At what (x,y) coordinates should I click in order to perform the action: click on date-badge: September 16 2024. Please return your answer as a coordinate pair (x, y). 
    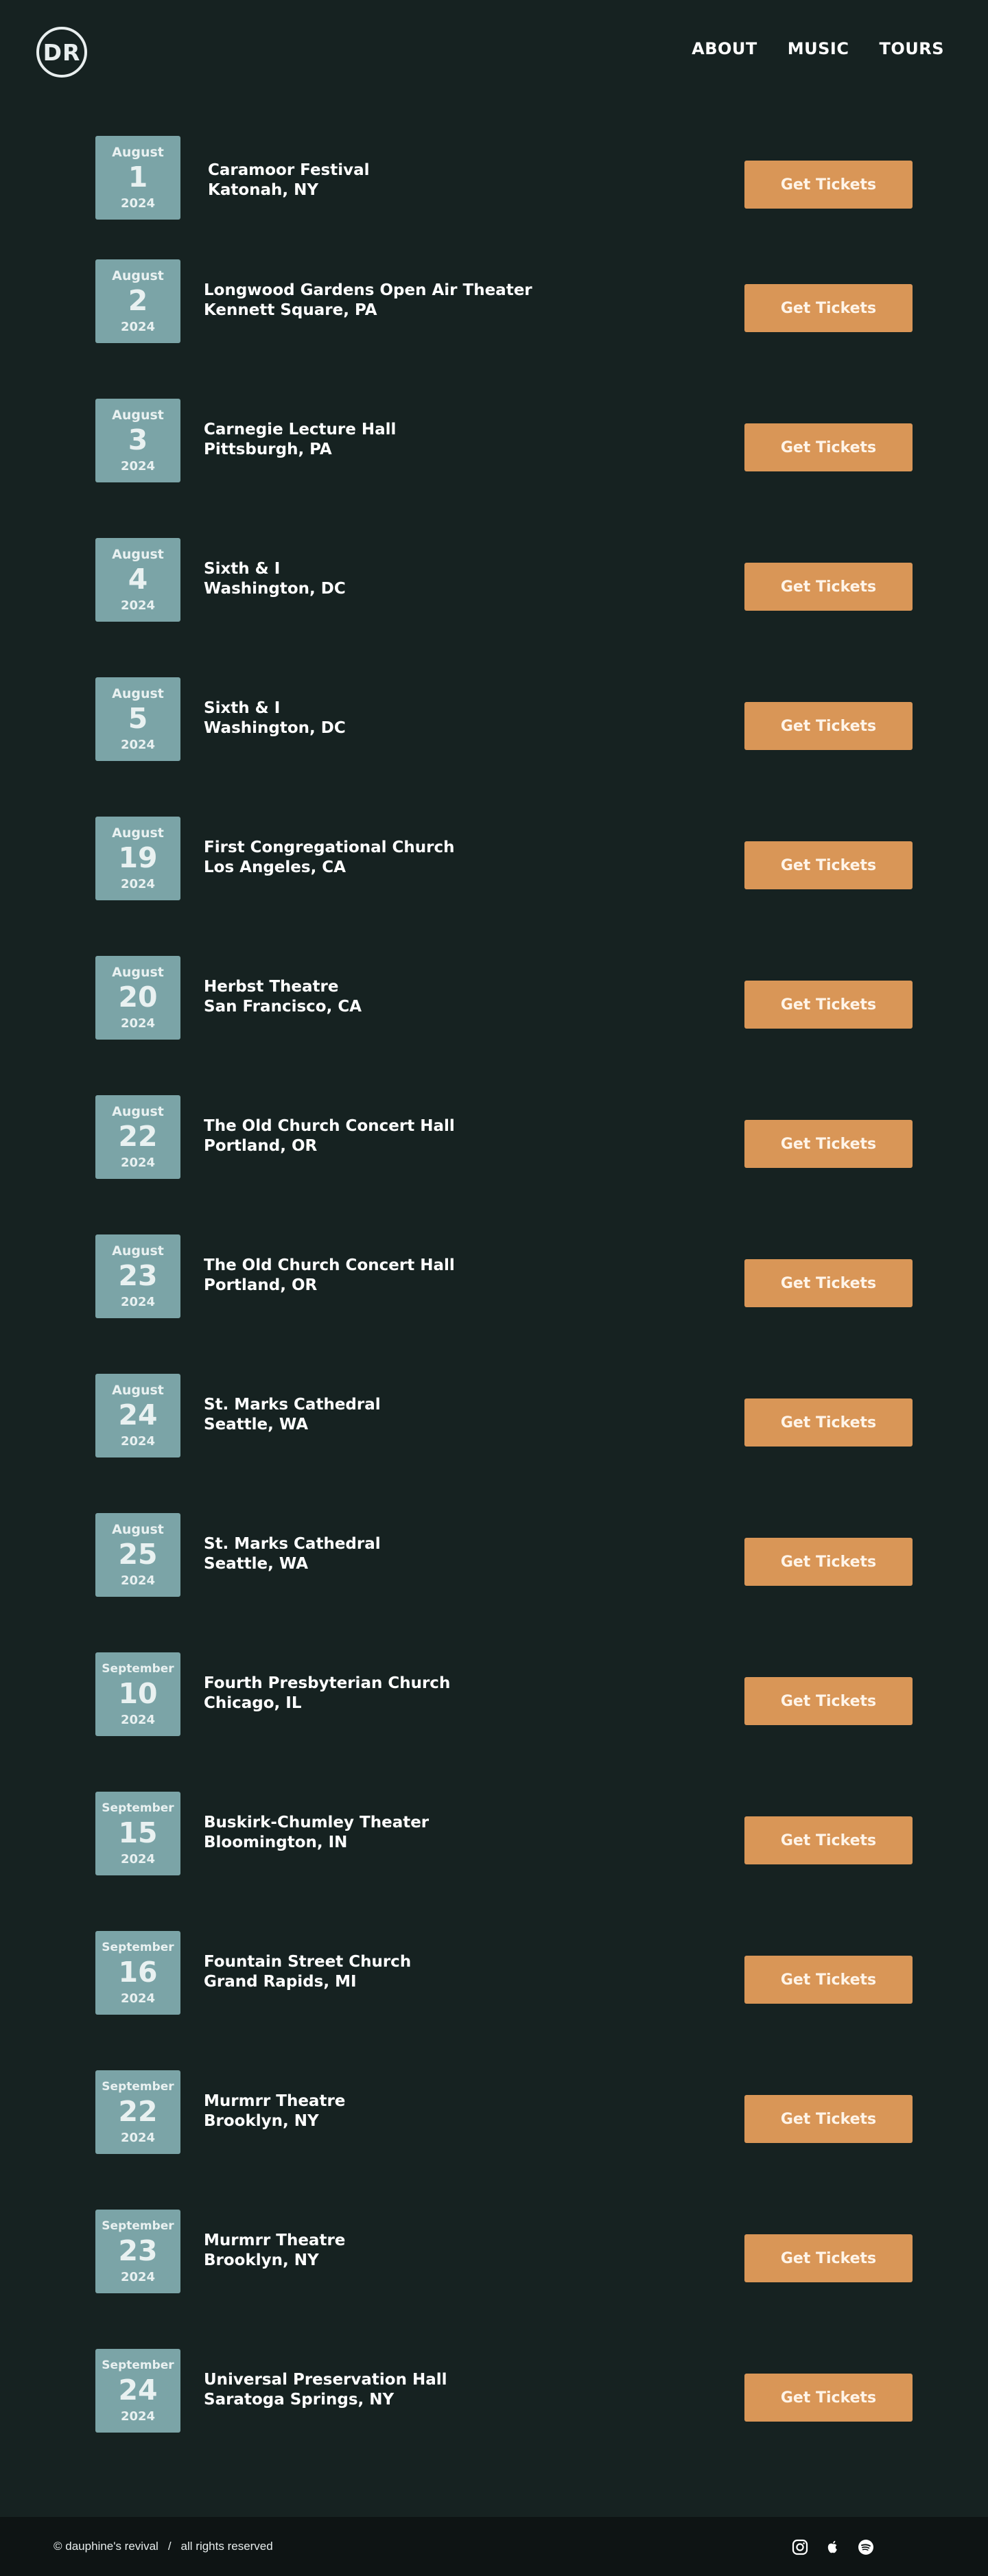
    Looking at the image, I should click on (137, 1973).